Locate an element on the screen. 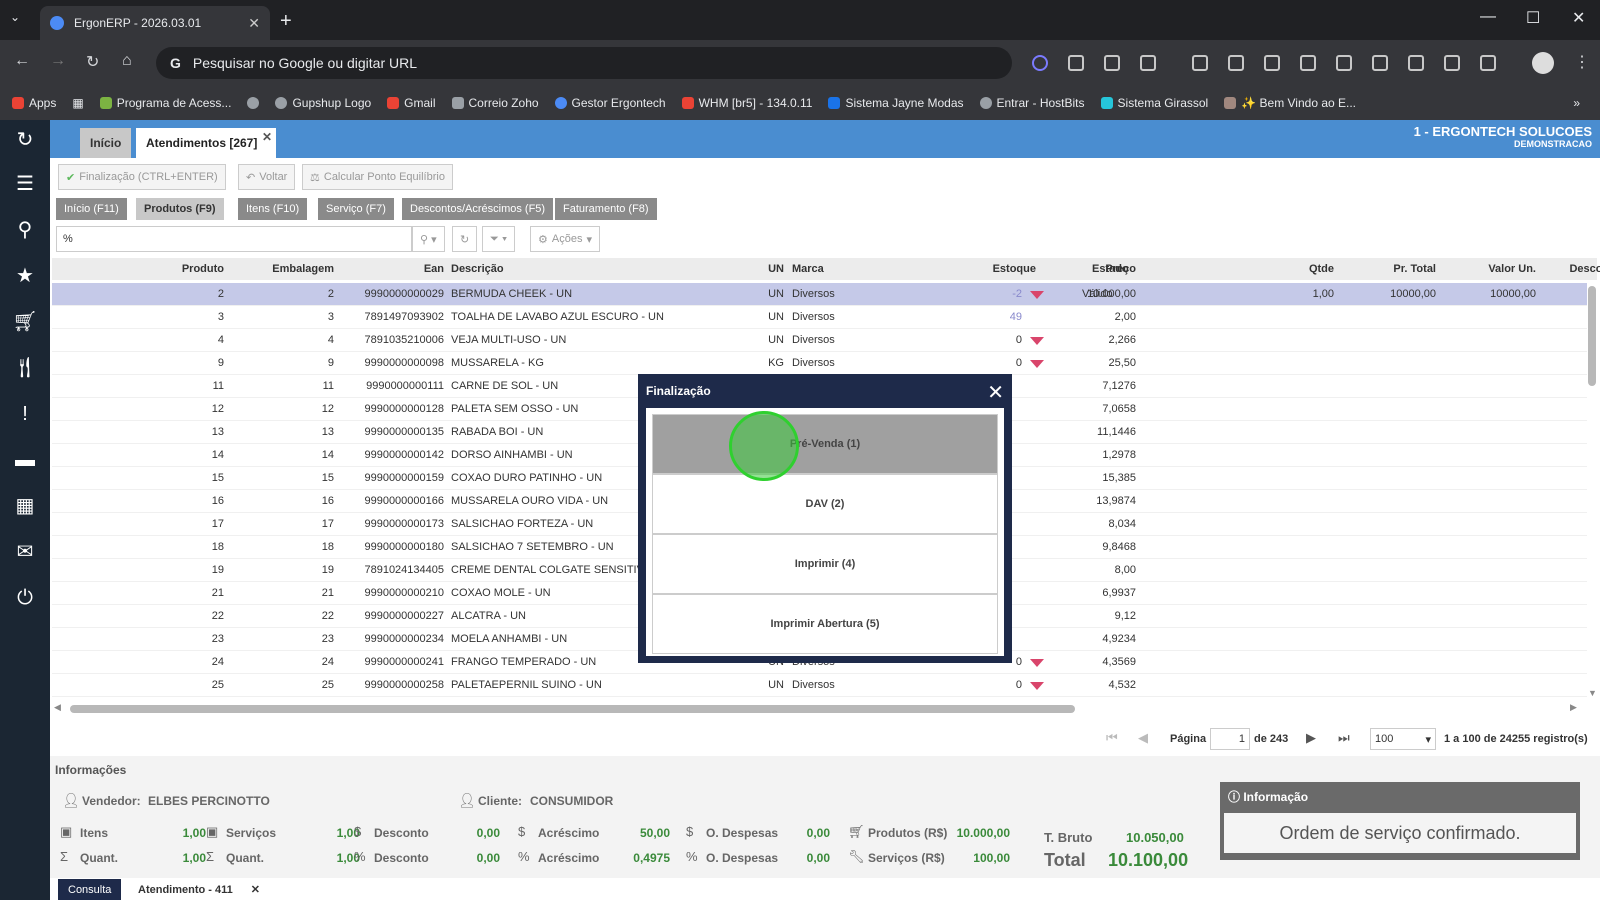  bookmark-item: WHM [br5] - 134.0.11 is located at coordinates (746, 103).